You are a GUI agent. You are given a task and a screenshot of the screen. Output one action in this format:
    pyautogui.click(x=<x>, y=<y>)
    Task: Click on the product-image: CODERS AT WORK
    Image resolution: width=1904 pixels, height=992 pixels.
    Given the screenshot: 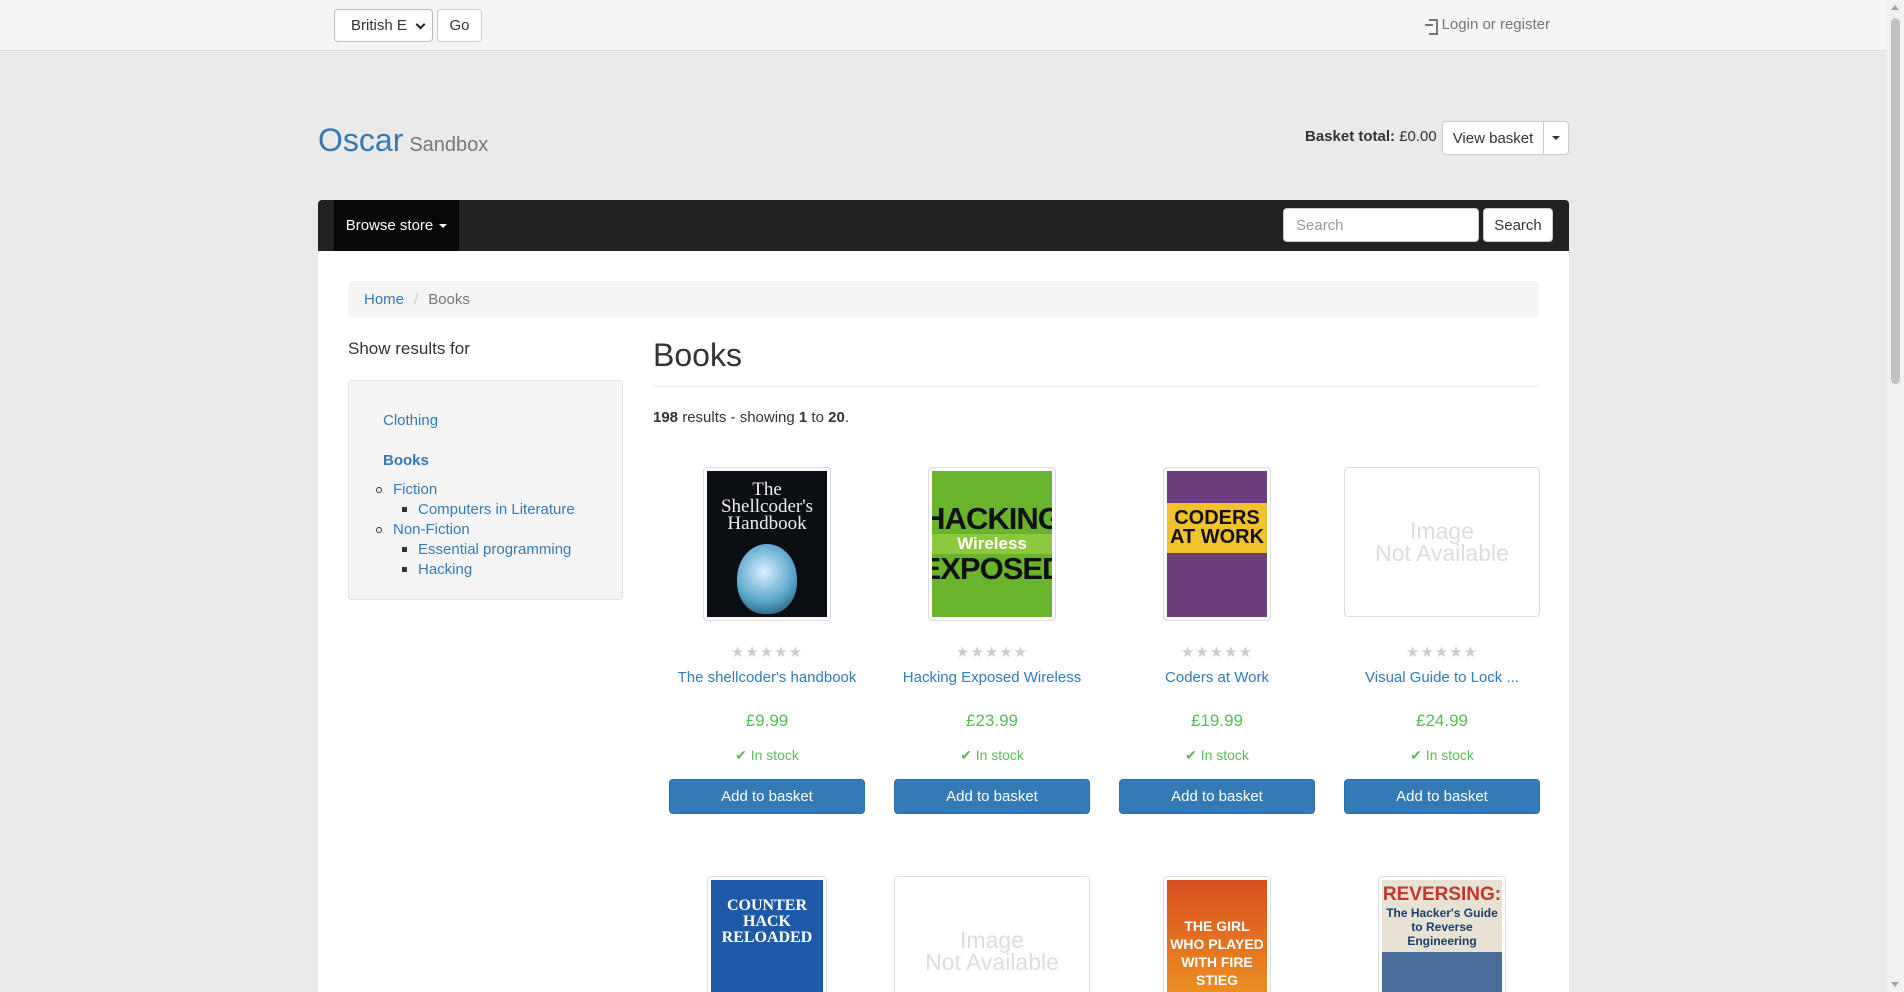 What is the action you would take?
    pyautogui.click(x=1217, y=544)
    